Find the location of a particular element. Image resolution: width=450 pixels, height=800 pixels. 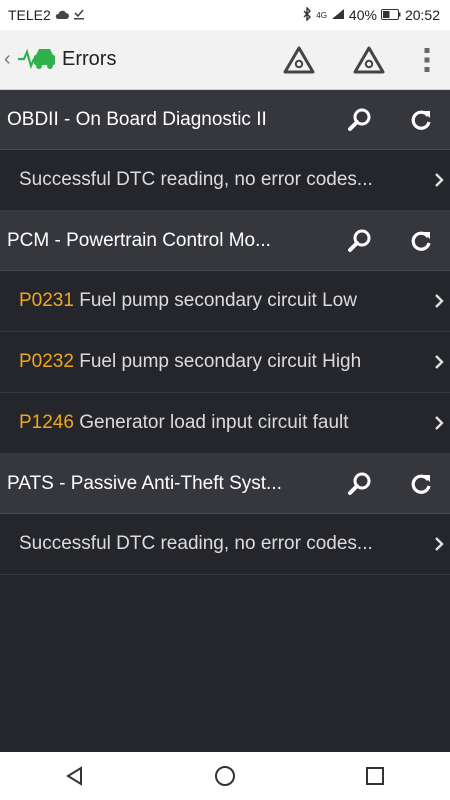

dtc-code: P0232 is located at coordinates (46, 361).